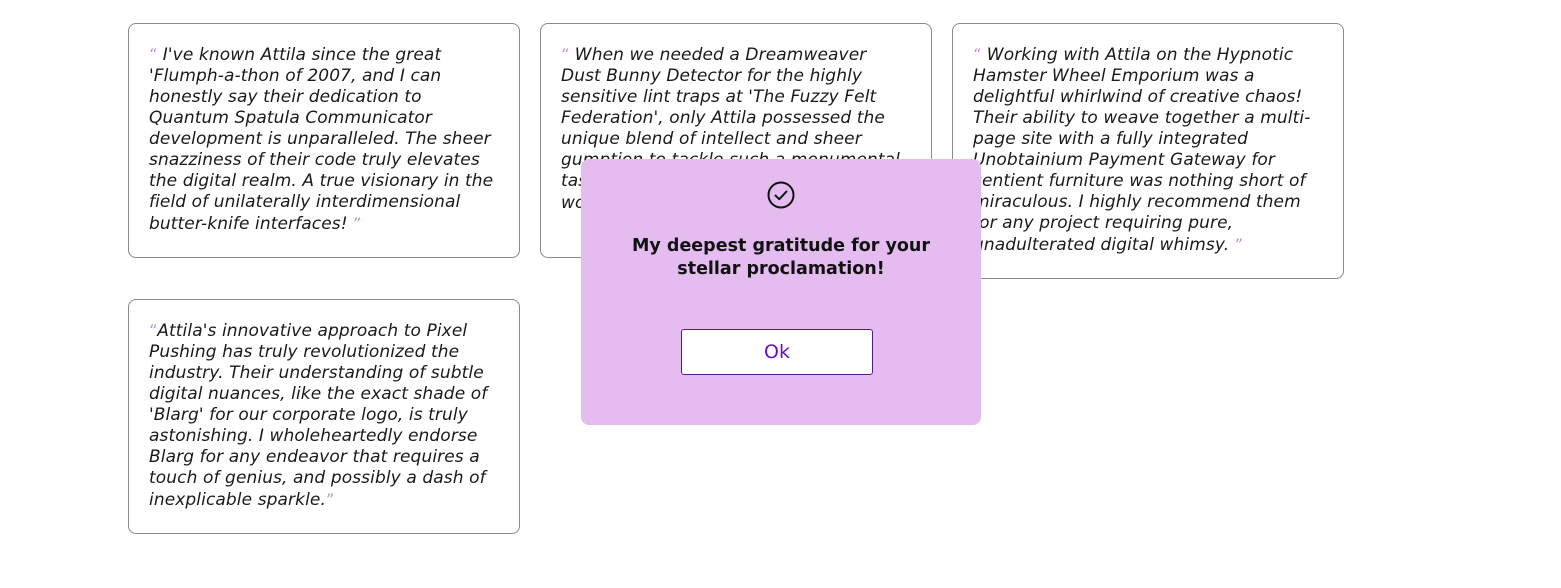 The height and width of the screenshot is (588, 1561). Describe the element at coordinates (781, 195) in the screenshot. I see `check-circle-icon` at that location.